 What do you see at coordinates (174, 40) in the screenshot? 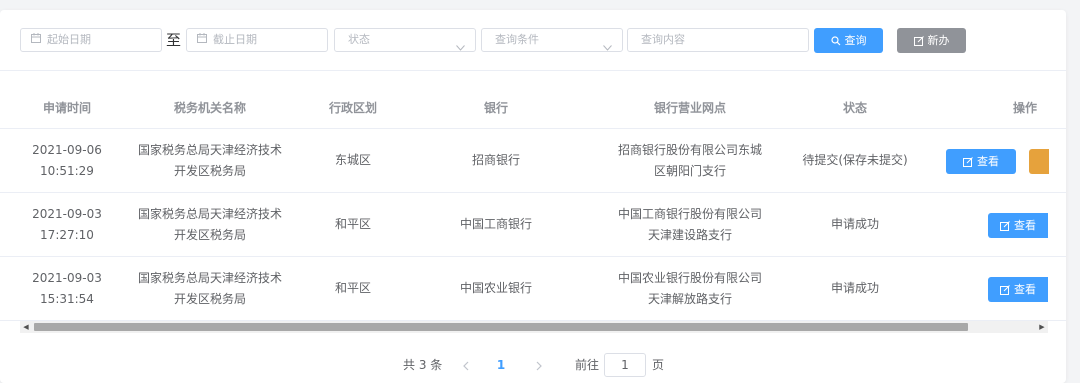
I see `date-range-separator: 至` at bounding box center [174, 40].